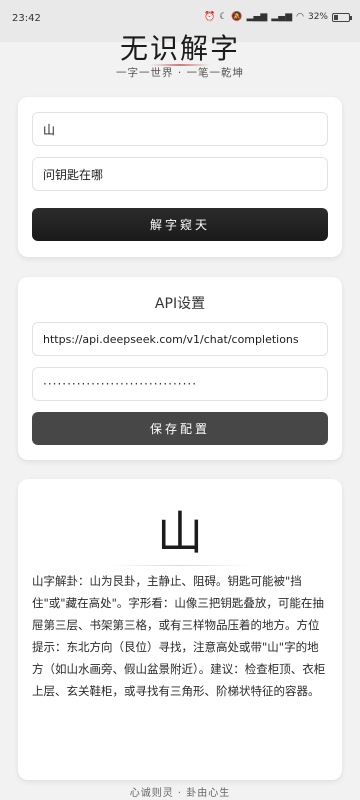  I want to click on question-input: 问钥匙在哪, so click(180, 174).